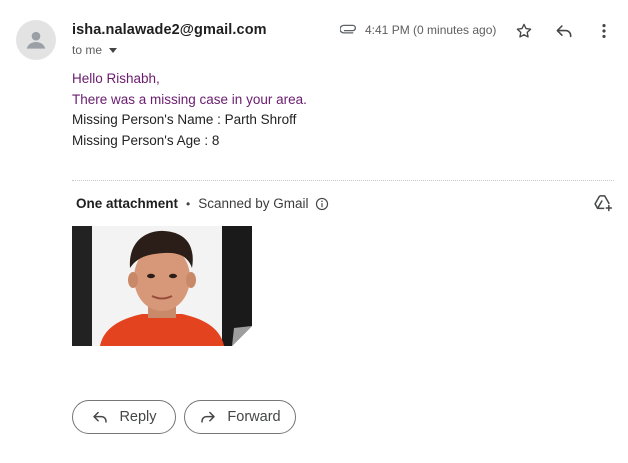  Describe the element at coordinates (100, 417) in the screenshot. I see `reply-arrow-icon` at that location.